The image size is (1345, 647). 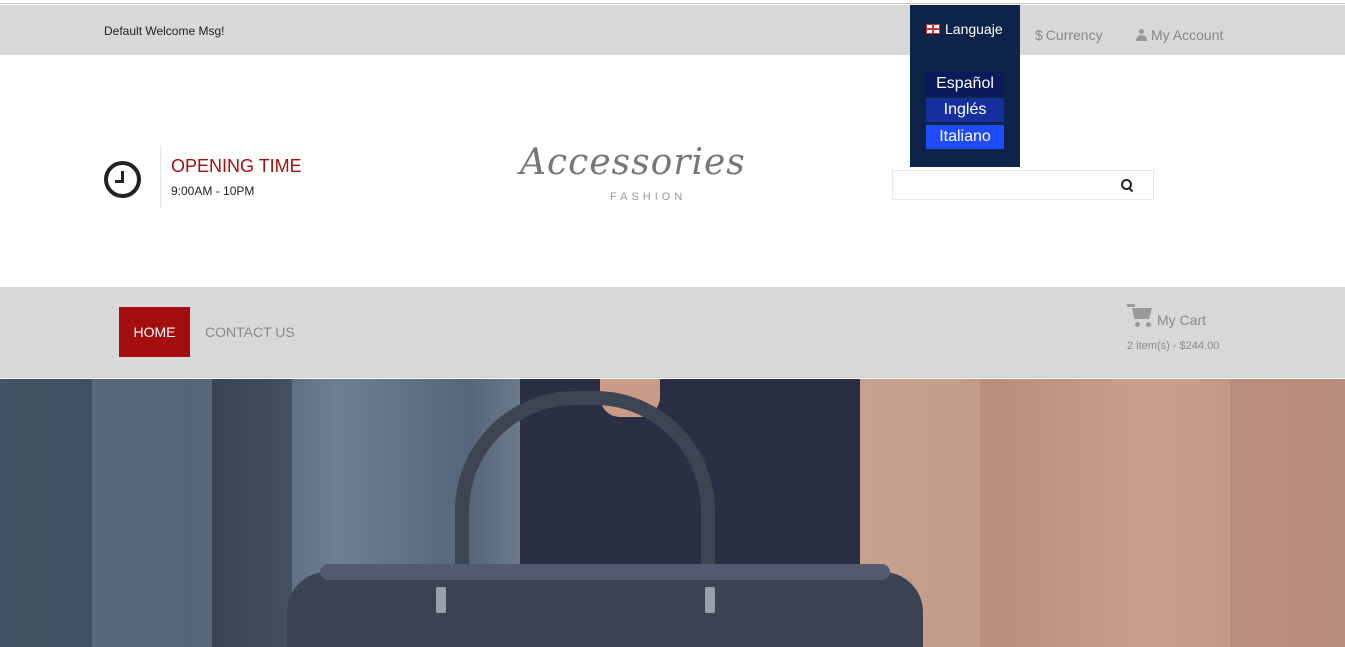 I want to click on divider, so click(x=160, y=177).